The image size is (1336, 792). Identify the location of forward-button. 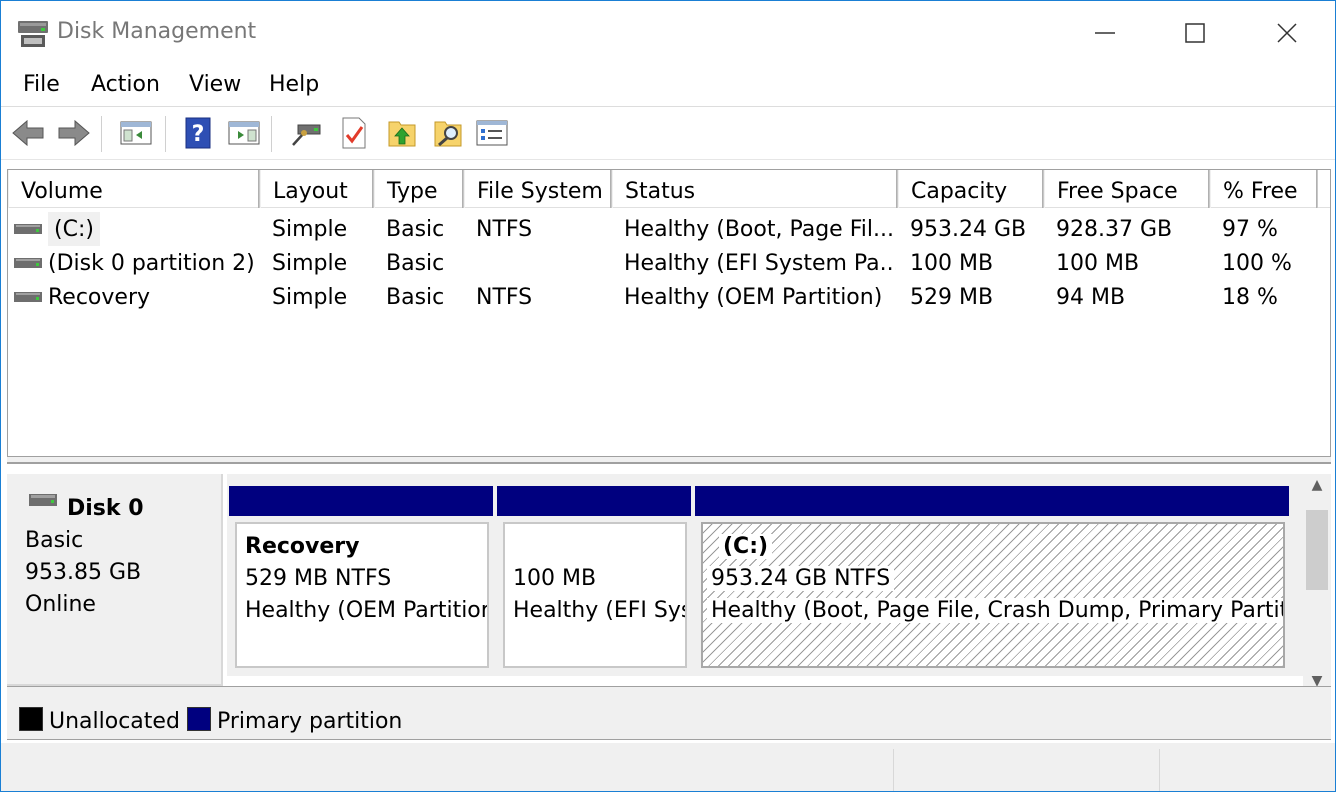
(74, 133).